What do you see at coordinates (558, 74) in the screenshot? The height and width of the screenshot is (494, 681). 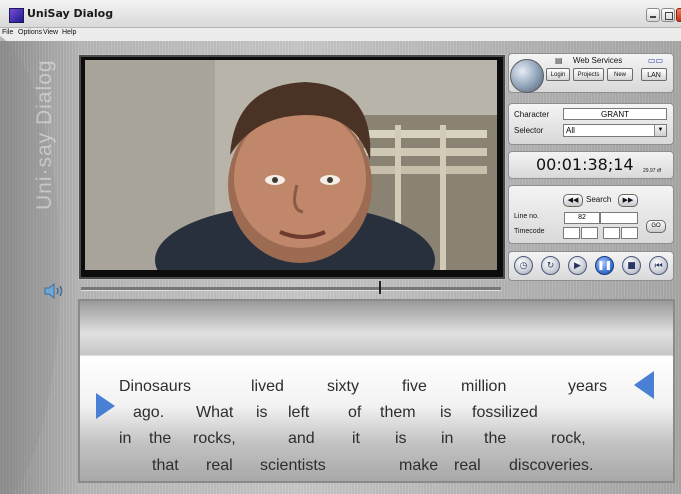 I see `login-button: Login` at bounding box center [558, 74].